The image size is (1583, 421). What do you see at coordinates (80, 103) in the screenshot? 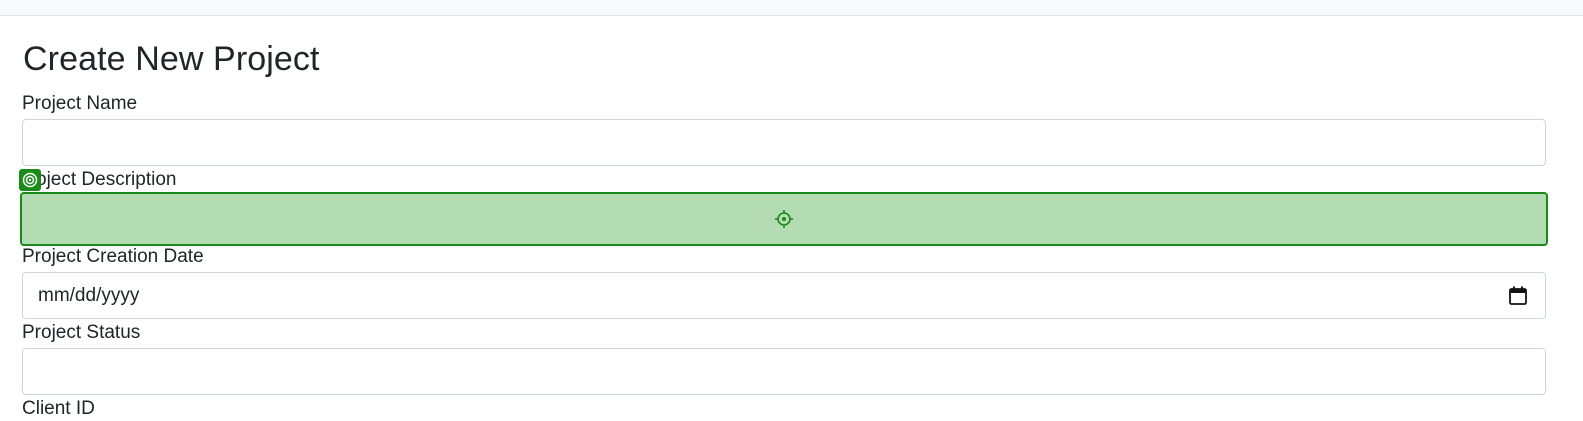
I see `project-name-label: Project Name` at bounding box center [80, 103].